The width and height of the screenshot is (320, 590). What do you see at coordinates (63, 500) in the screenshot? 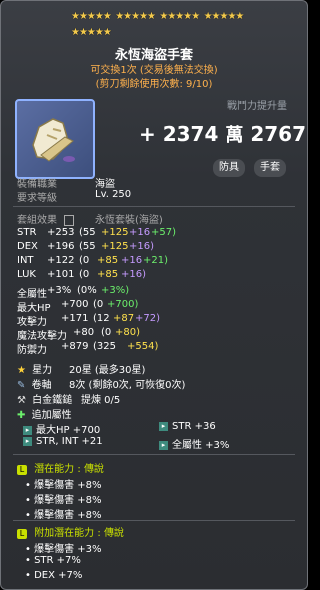
I see `potential-line-2: • 爆擊傷害 +8%` at bounding box center [63, 500].